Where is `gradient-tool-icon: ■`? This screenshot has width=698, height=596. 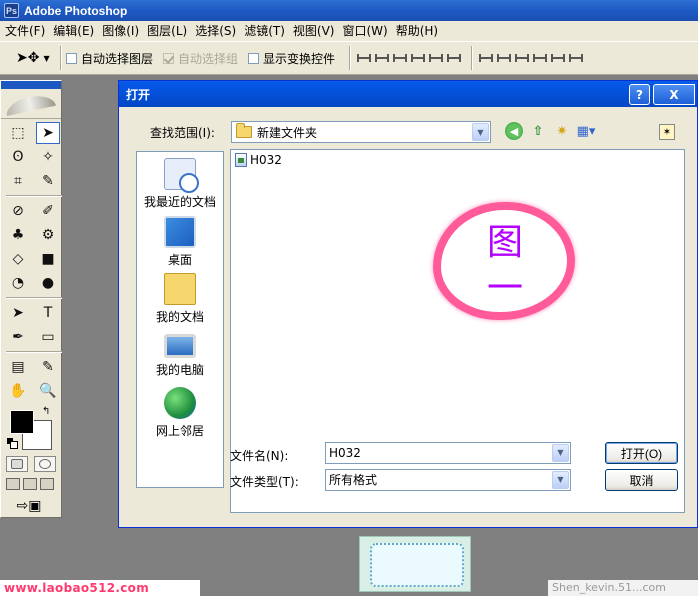 gradient-tool-icon: ■ is located at coordinates (48, 259).